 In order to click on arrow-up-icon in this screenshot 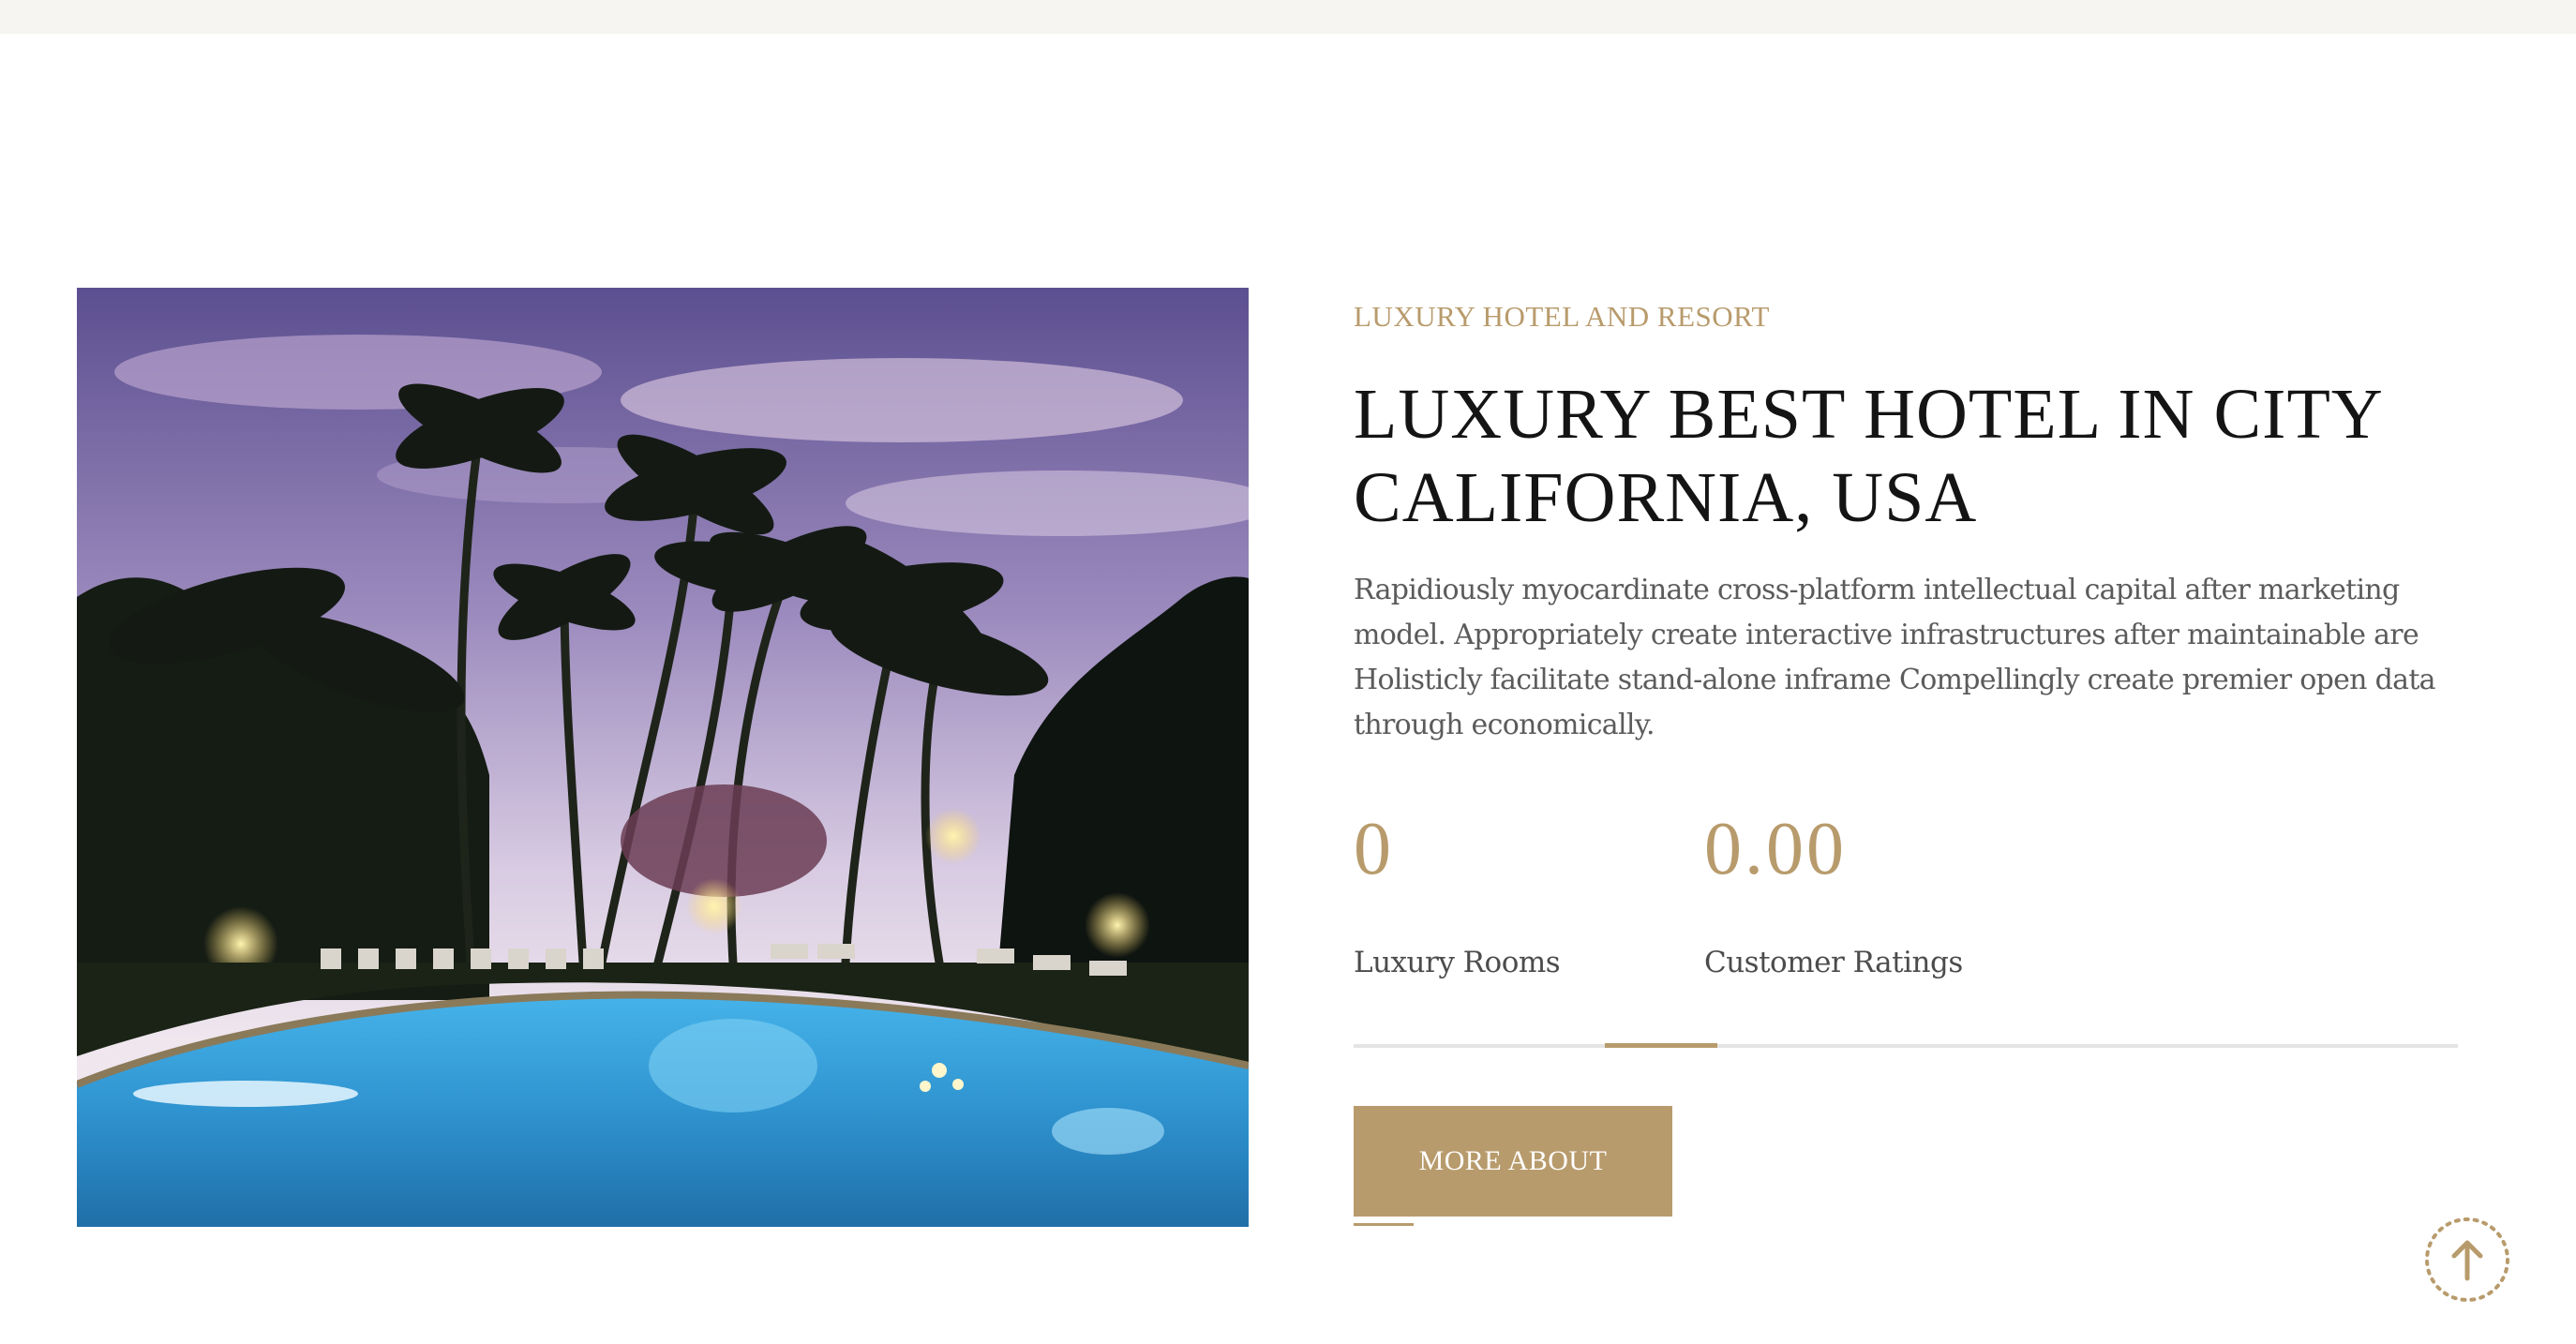, I will do `click(2467, 1259)`.